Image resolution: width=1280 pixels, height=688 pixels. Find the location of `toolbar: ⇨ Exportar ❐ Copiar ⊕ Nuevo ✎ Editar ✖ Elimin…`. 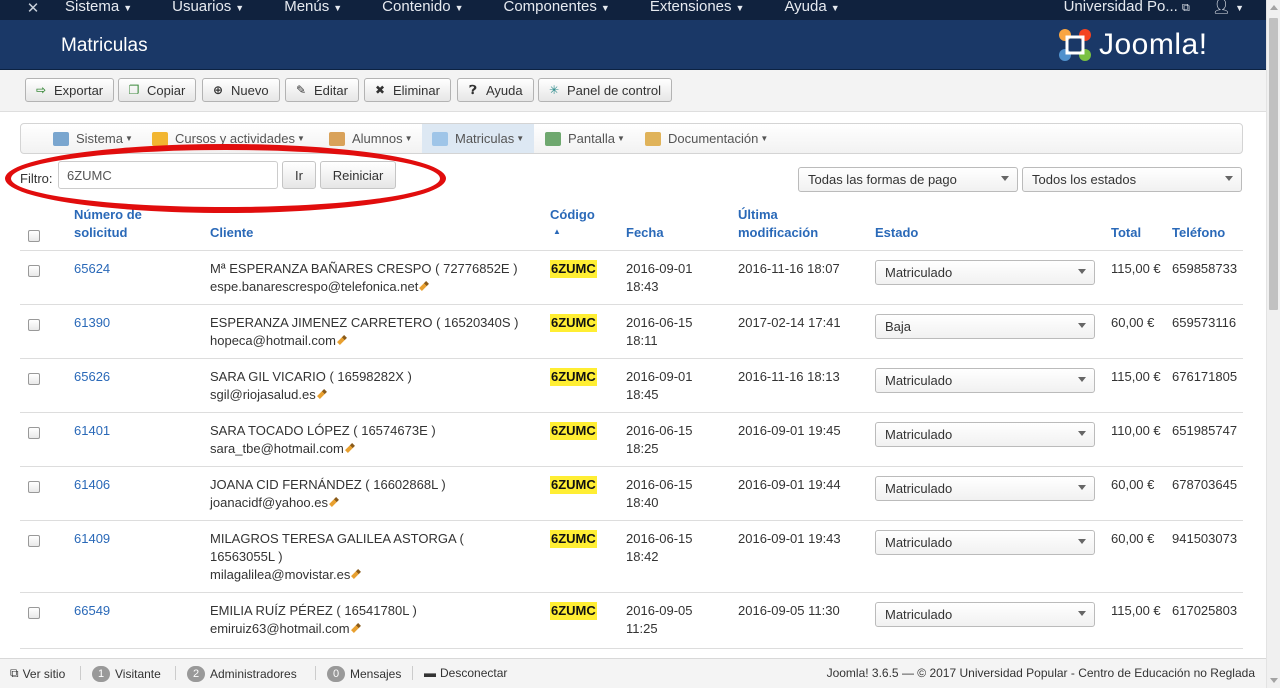

toolbar: ⇨ Exportar ❐ Copiar ⊕ Nuevo ✎ Editar ✖ Elimin… is located at coordinates (633, 91).